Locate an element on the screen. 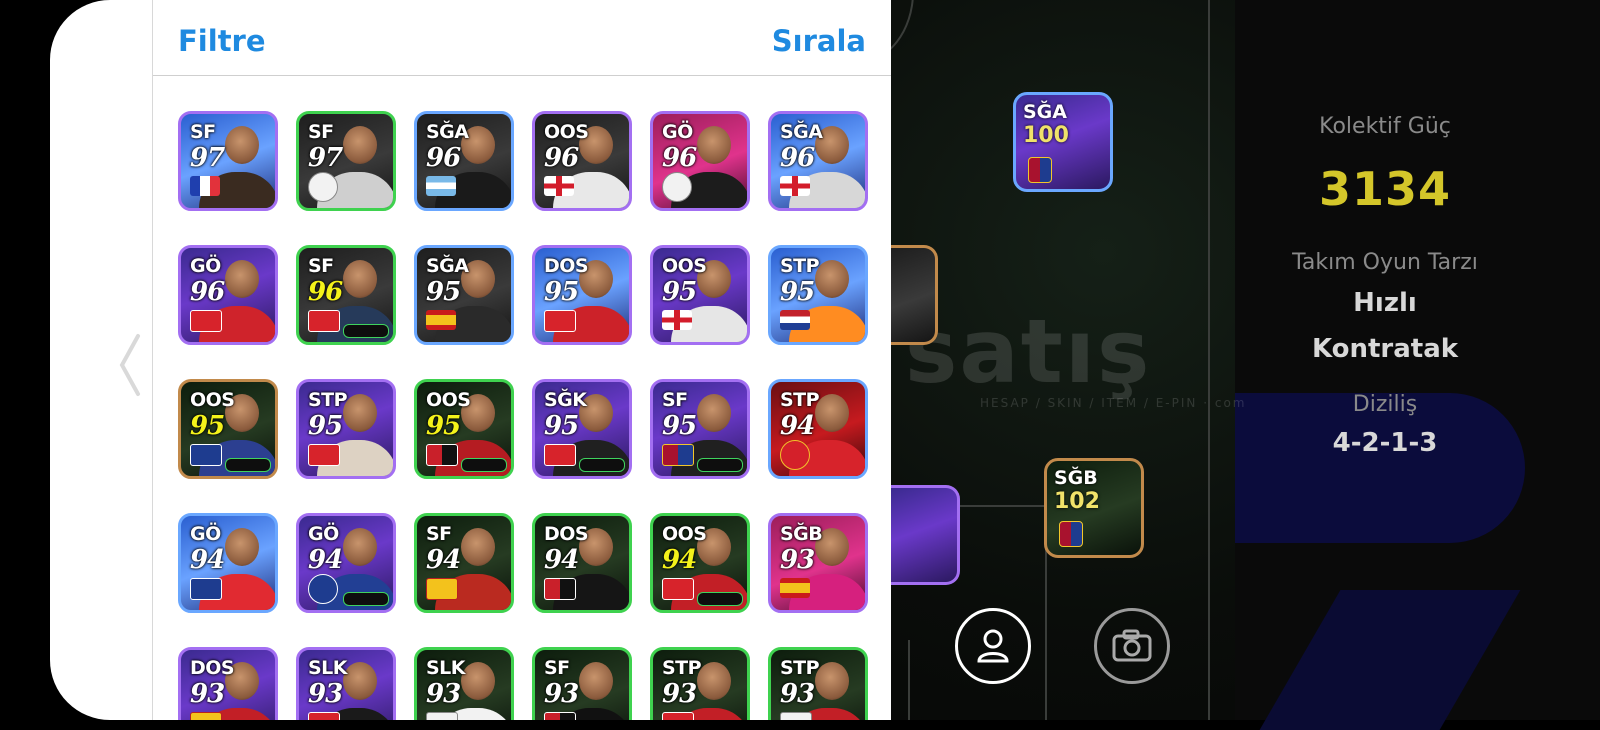  profile-button is located at coordinates (993, 646).